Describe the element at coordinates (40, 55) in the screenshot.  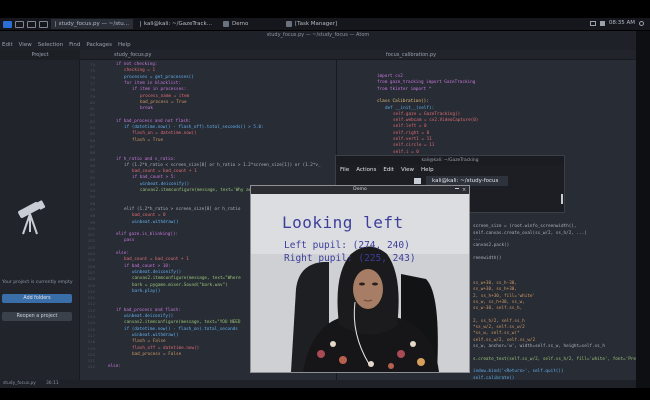
I see `sidebar-header: Project` at that location.